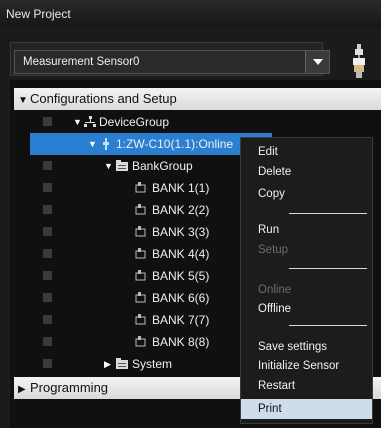 This screenshot has height=428, width=381. What do you see at coordinates (175, 144) in the screenshot?
I see `tree-item-label: 1:ZW-C10(1.1):Online` at bounding box center [175, 144].